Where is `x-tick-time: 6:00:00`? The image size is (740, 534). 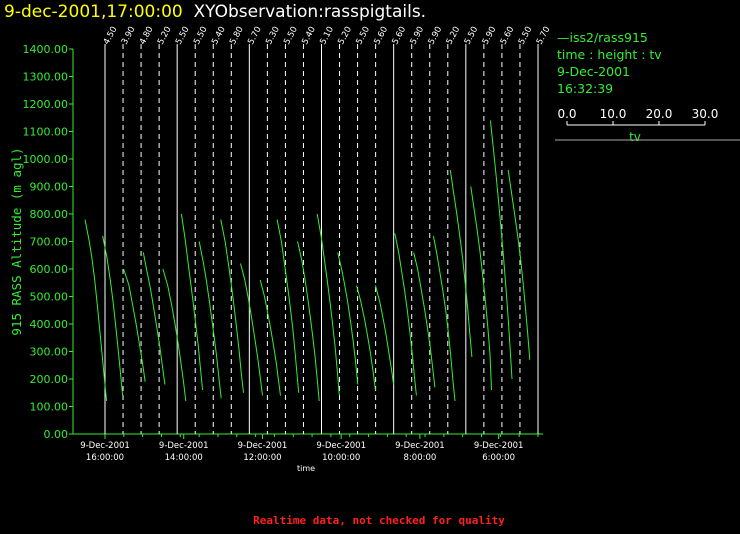 x-tick-time: 6:00:00 is located at coordinates (498, 458).